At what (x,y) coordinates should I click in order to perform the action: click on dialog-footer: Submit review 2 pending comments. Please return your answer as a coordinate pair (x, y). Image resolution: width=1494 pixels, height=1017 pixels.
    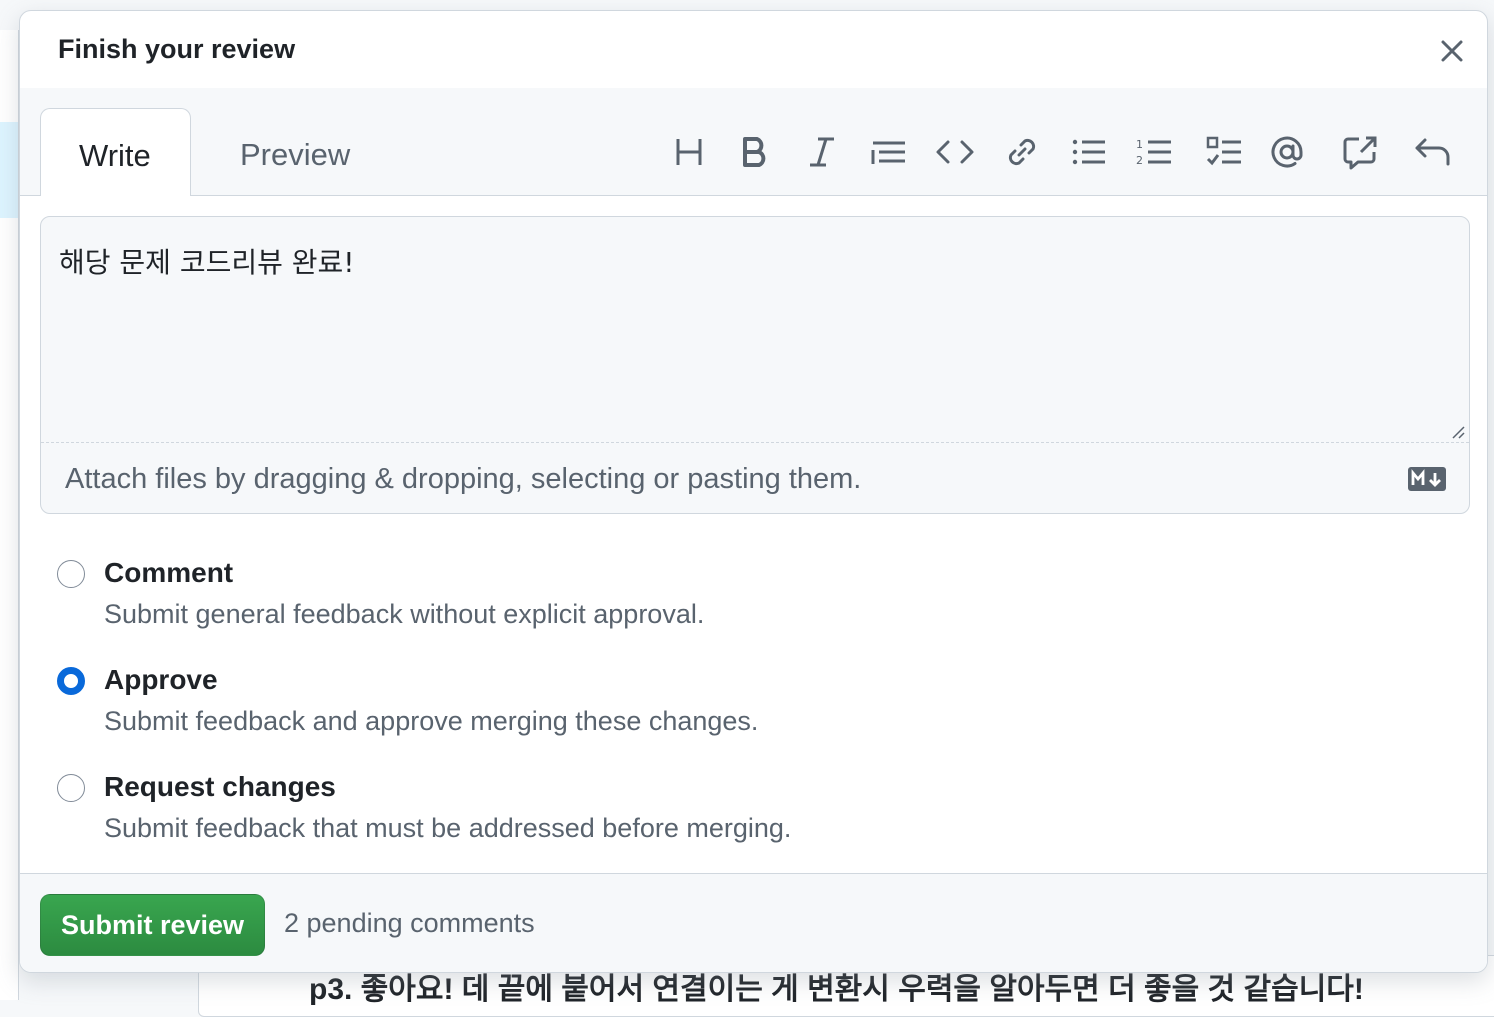
    Looking at the image, I should click on (753, 922).